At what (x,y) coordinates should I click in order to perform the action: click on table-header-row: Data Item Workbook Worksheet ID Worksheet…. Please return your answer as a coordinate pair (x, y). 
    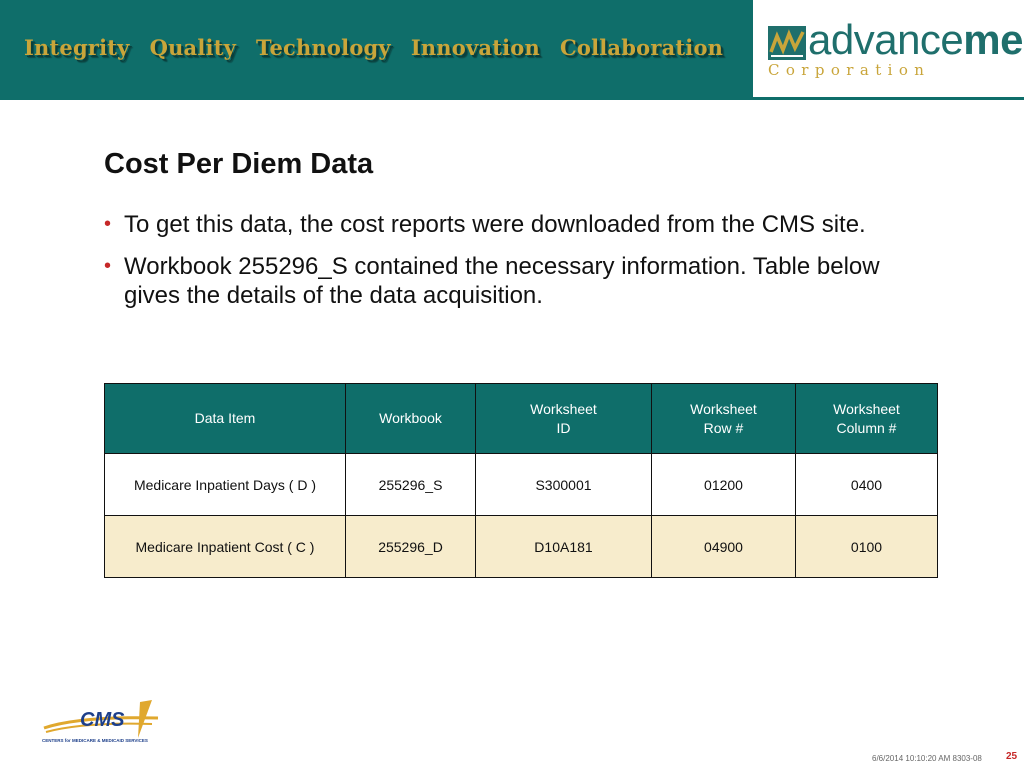
    Looking at the image, I should click on (521, 418).